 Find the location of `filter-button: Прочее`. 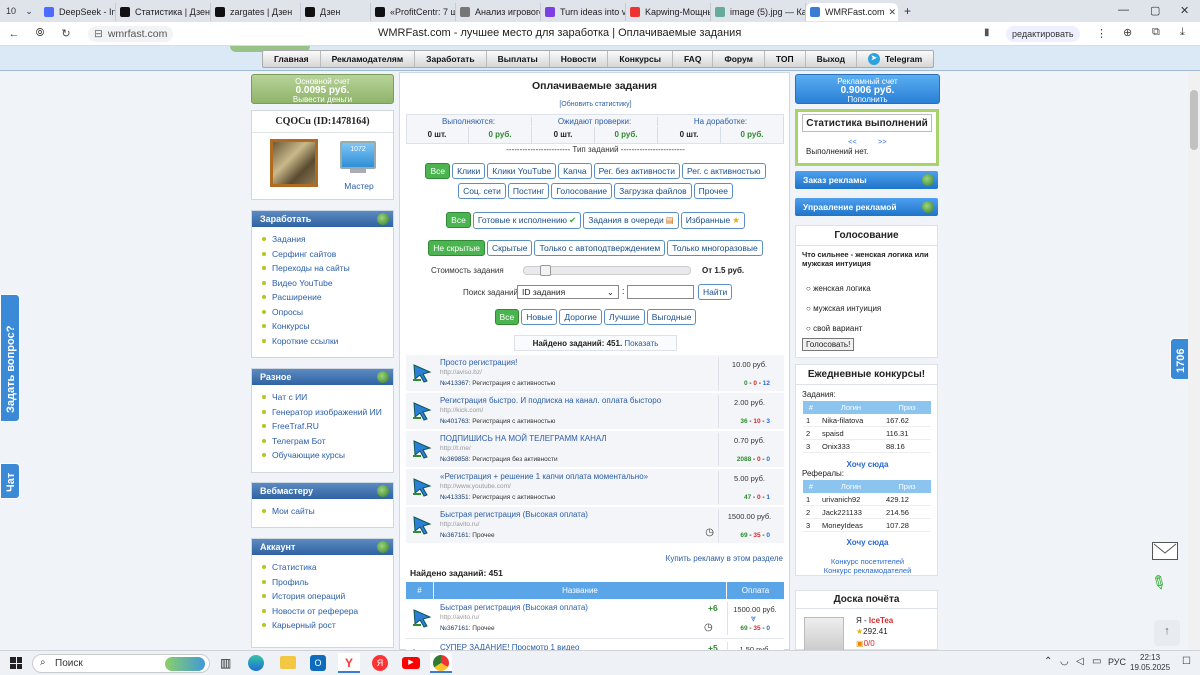

filter-button: Прочее is located at coordinates (713, 191).